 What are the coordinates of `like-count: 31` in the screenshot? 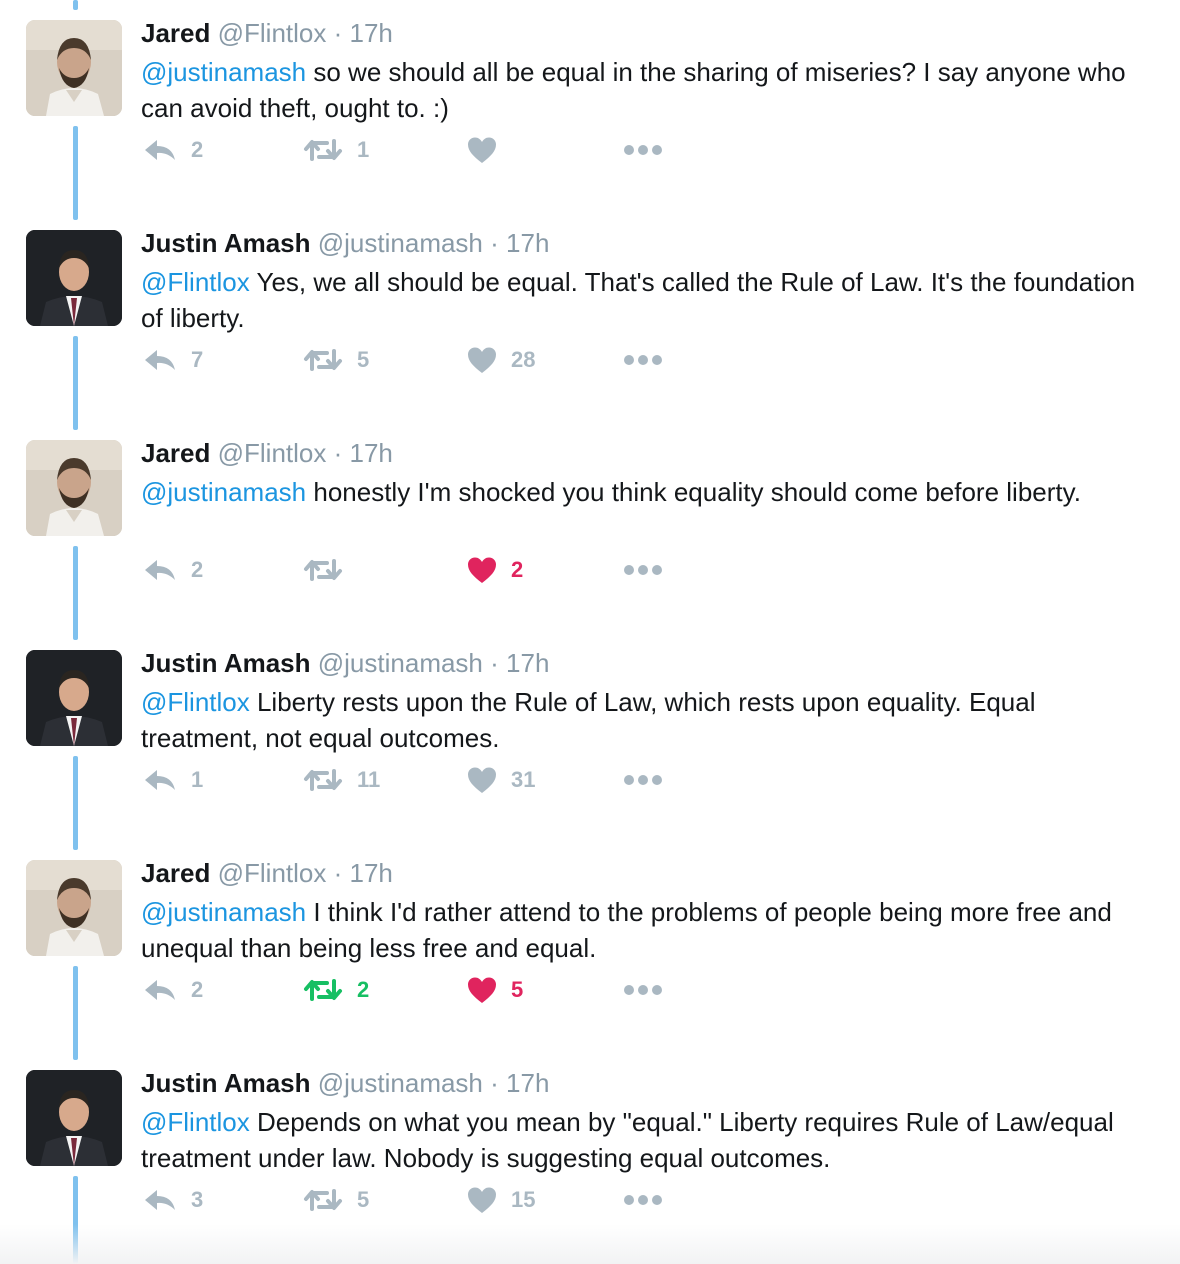 It's located at (523, 779).